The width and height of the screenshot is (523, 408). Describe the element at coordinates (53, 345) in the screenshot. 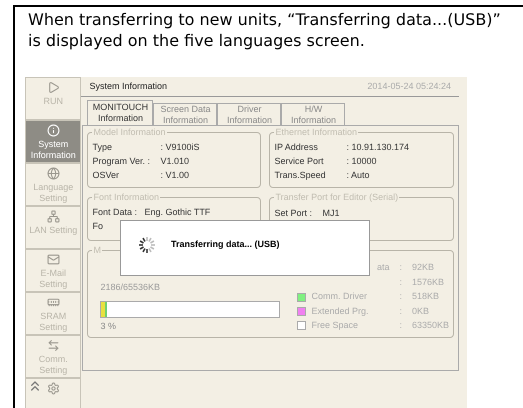

I see `arrows-icon` at that location.